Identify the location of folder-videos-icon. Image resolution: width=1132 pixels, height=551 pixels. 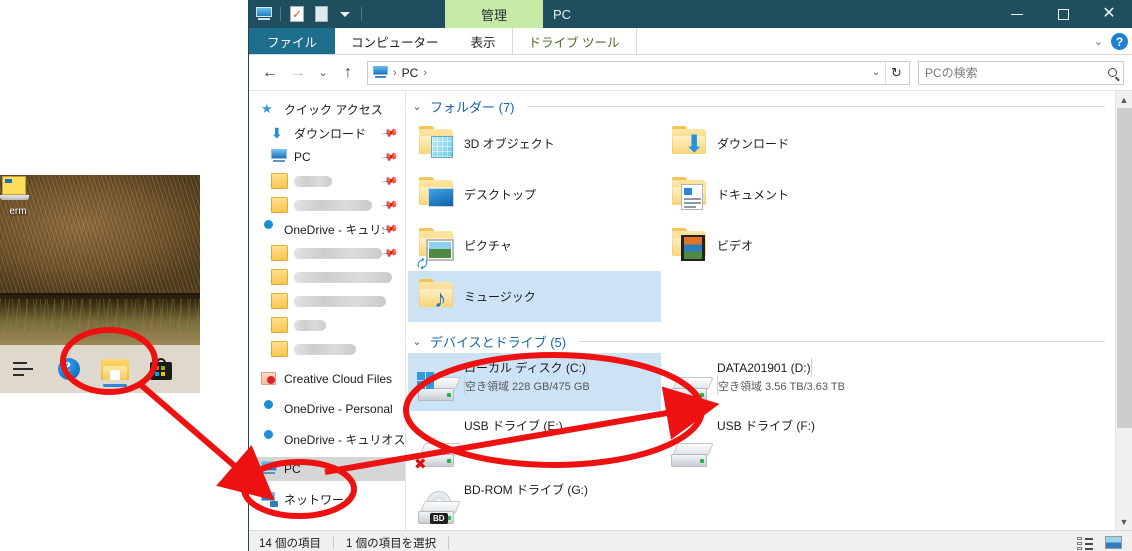
(691, 246).